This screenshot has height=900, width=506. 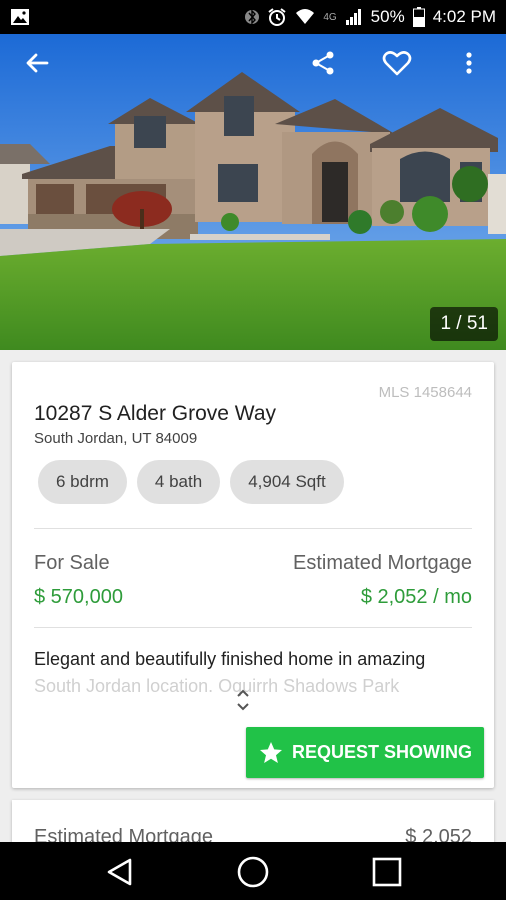 I want to click on request-showing-button: REQUEST SHOWING, so click(x=365, y=752).